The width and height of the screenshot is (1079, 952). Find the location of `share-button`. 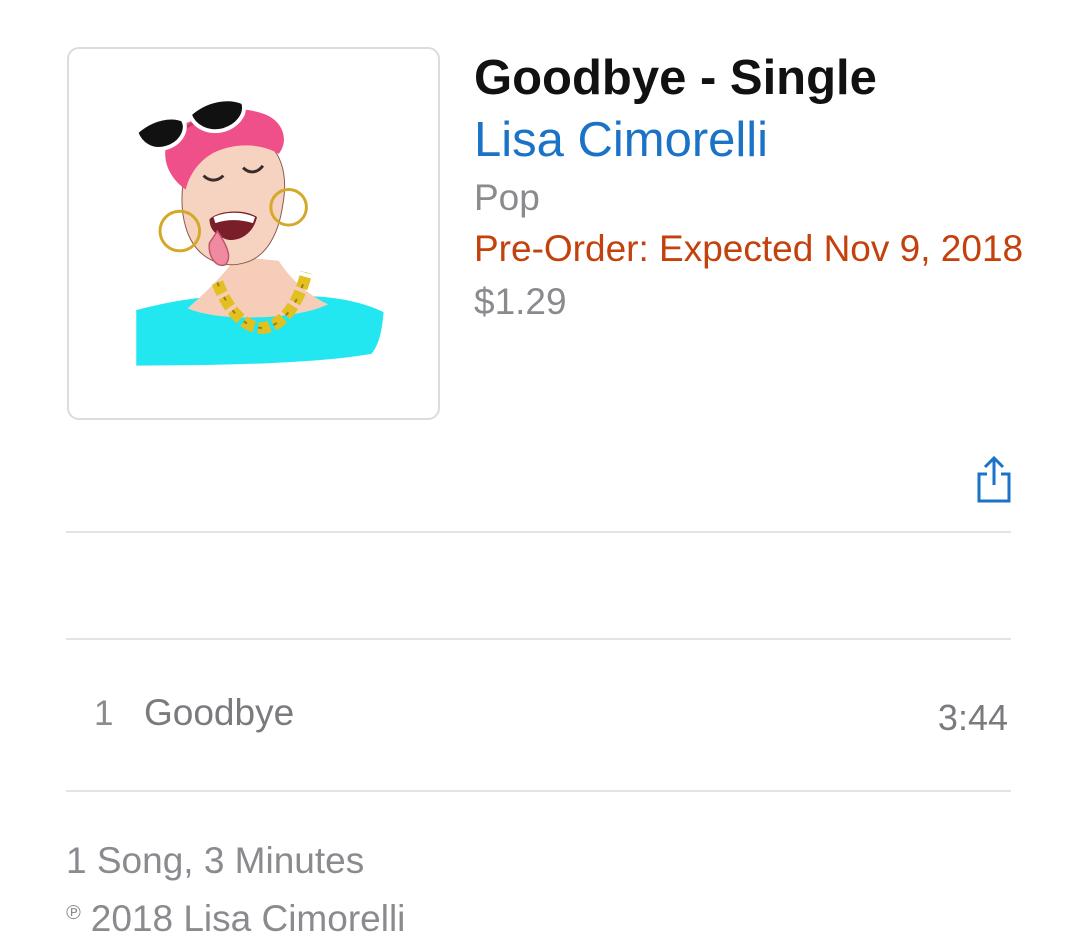

share-button is located at coordinates (994, 480).